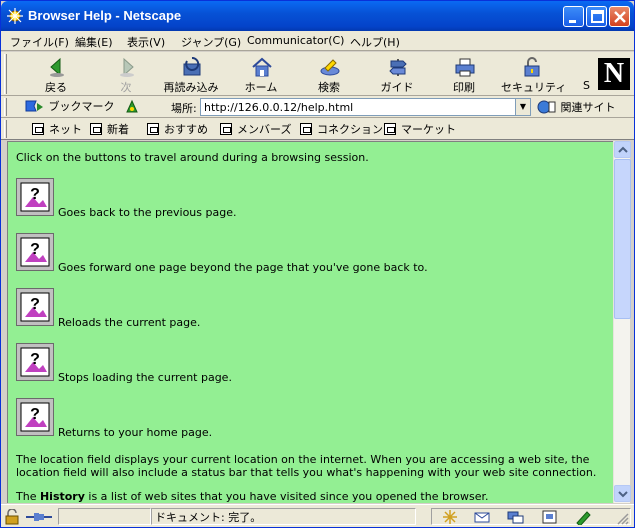  I want to click on close-icon, so click(620, 17).